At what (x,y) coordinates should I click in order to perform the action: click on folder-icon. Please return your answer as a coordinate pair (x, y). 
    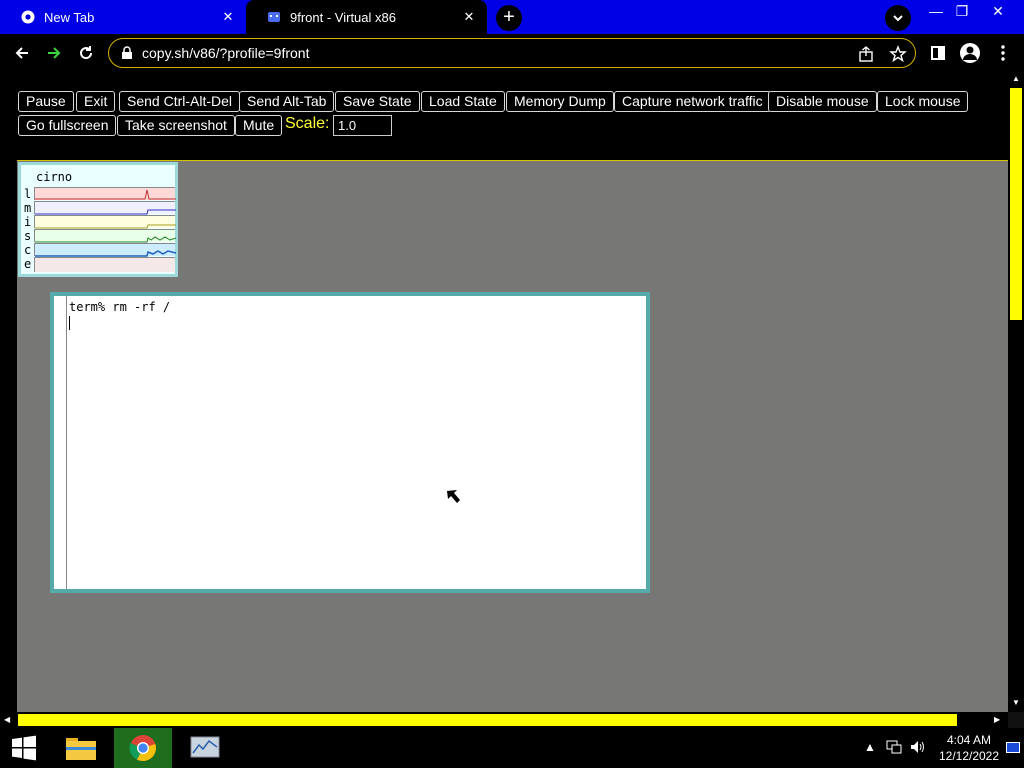
    Looking at the image, I should click on (81, 749).